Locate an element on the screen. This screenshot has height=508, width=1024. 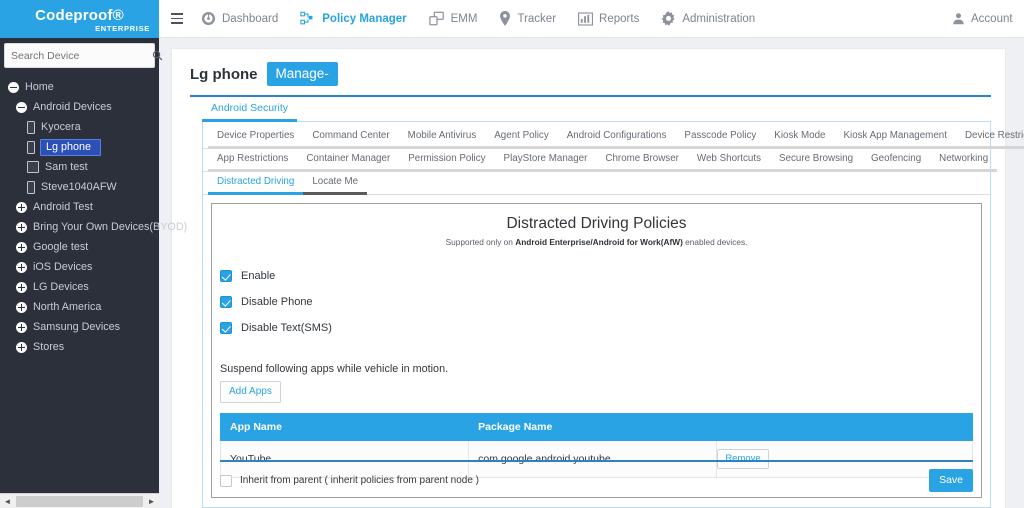
scrollbar-thumb is located at coordinates (79, 501).